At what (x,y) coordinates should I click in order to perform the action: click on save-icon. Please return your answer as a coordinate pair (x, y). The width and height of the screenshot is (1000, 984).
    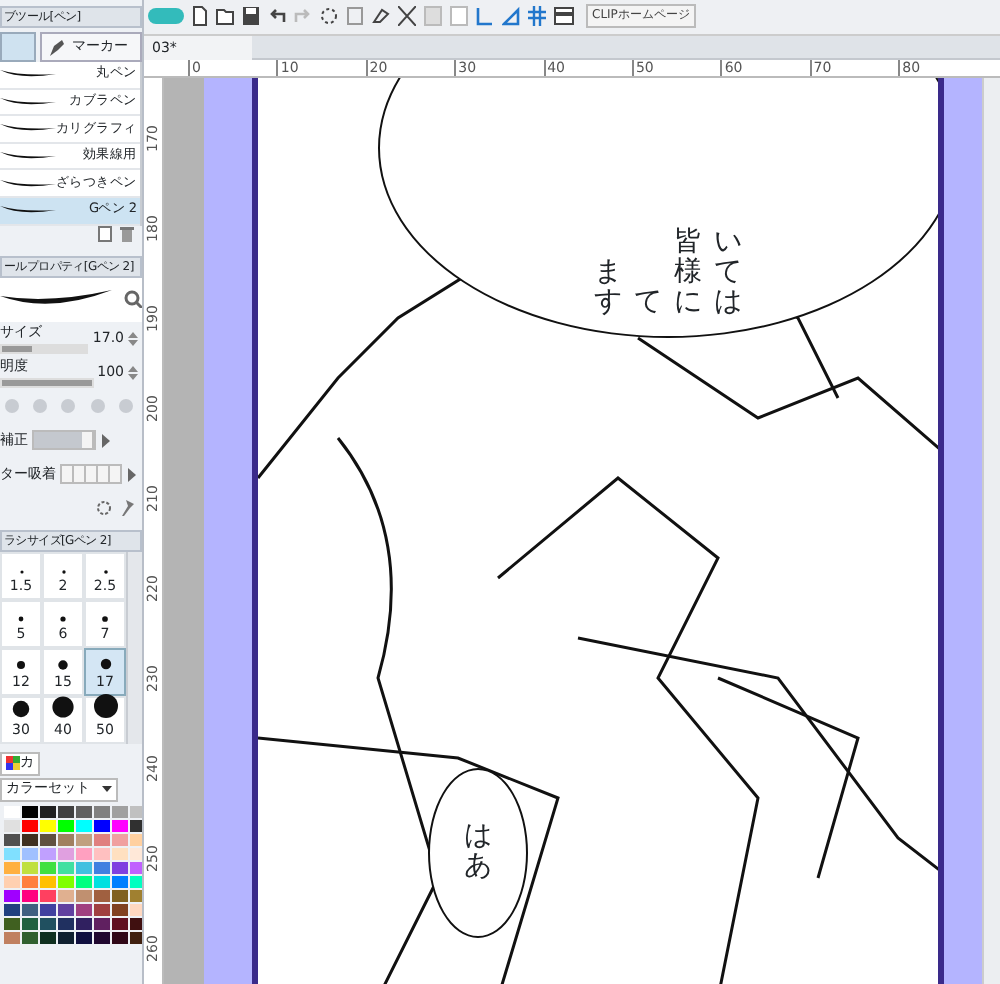
    Looking at the image, I should click on (251, 16).